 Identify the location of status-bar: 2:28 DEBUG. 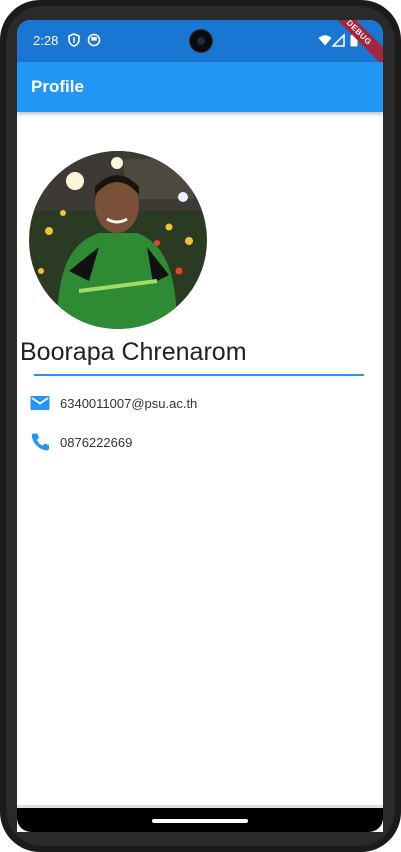
(200, 46).